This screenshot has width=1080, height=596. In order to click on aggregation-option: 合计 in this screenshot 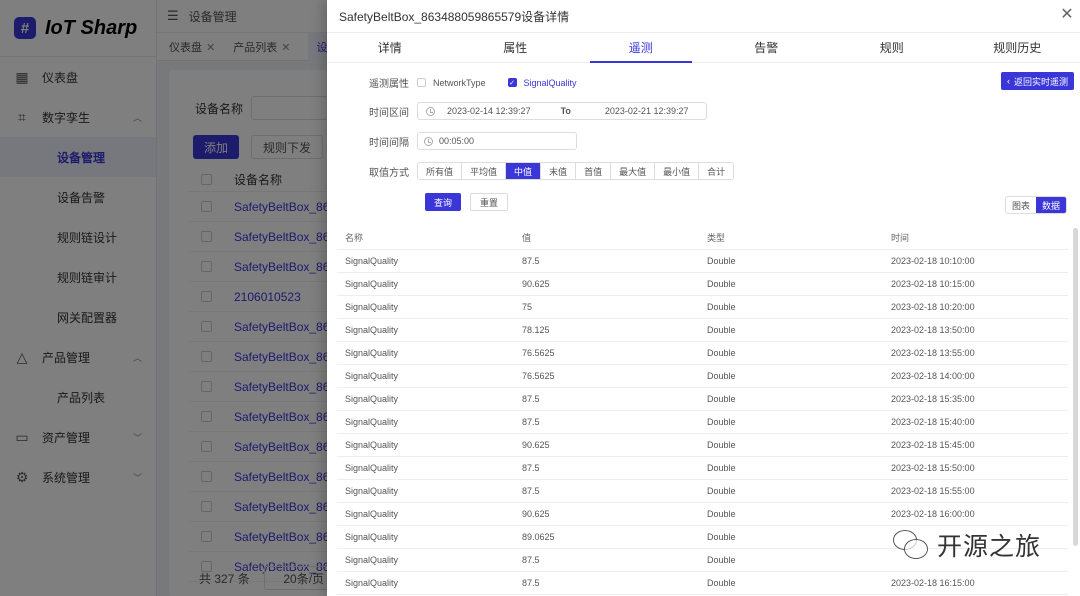, I will do `click(716, 171)`.